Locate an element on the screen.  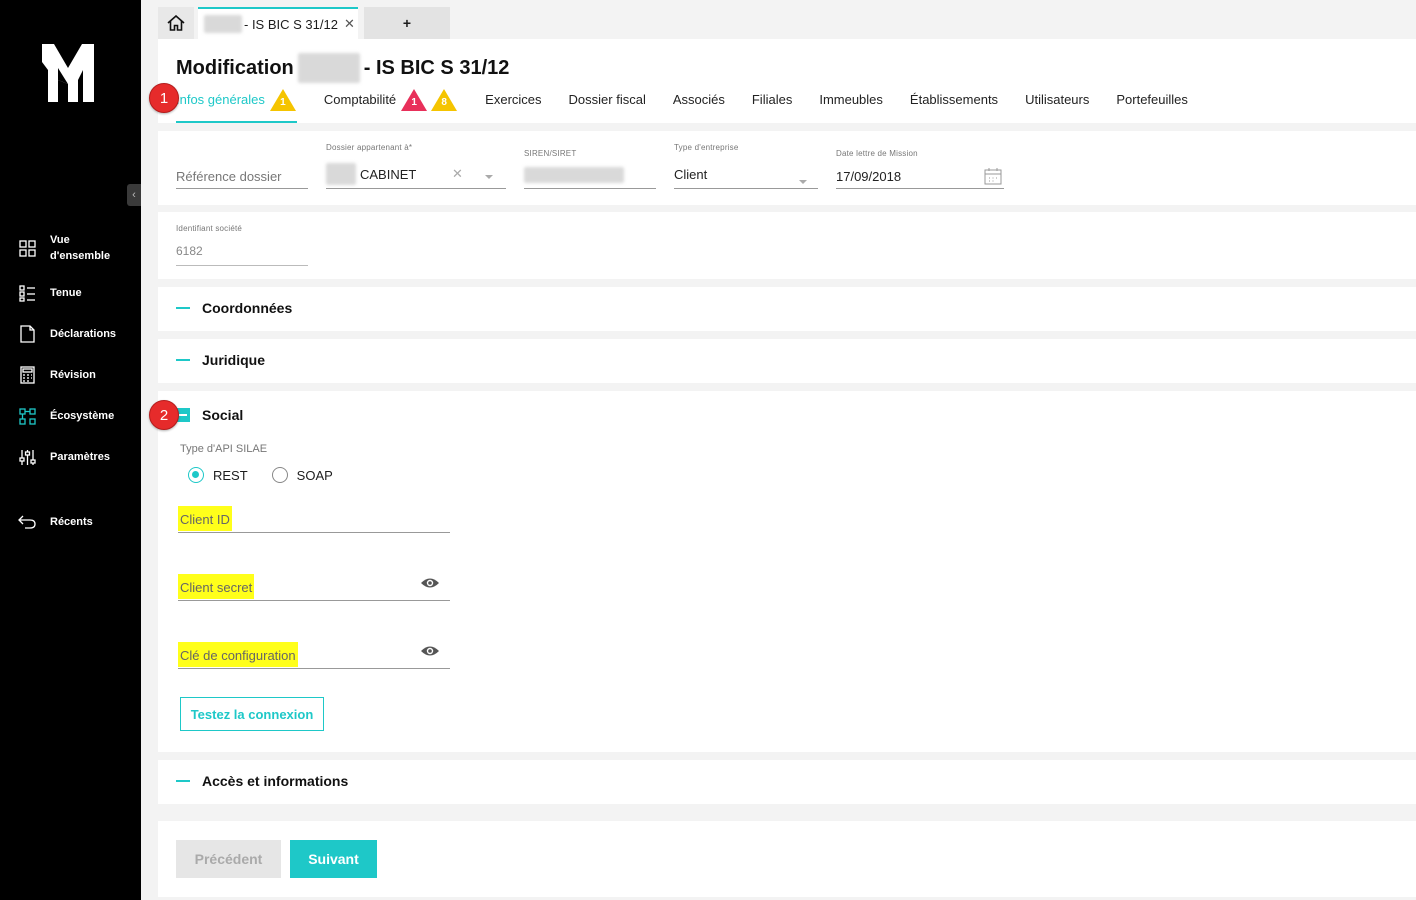
tab-infos-generales: Infos générales 1 is located at coordinates (236, 106).